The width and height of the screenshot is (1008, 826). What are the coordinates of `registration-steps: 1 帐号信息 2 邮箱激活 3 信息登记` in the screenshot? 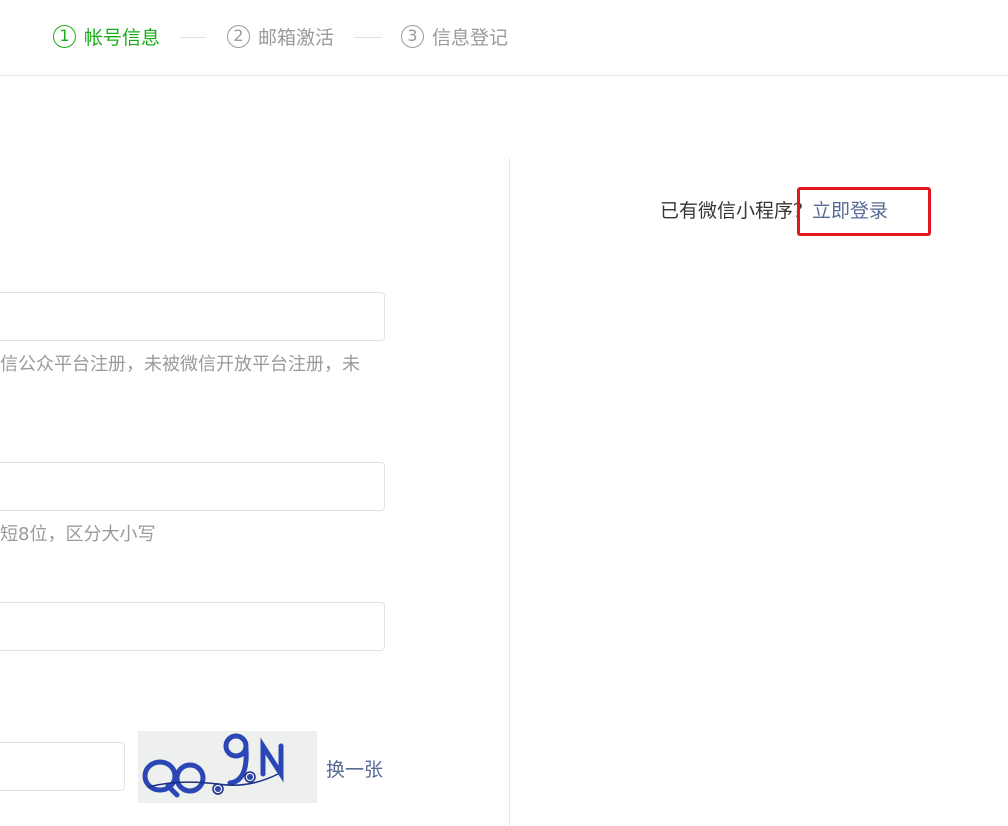 It's located at (504, 38).